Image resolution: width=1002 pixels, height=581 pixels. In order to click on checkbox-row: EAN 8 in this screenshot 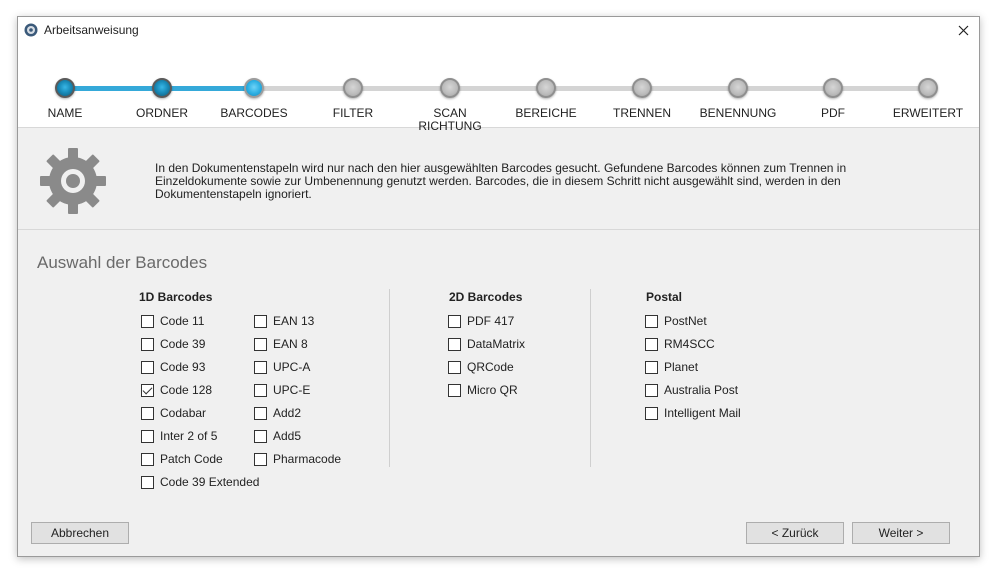, I will do `click(281, 344)`.